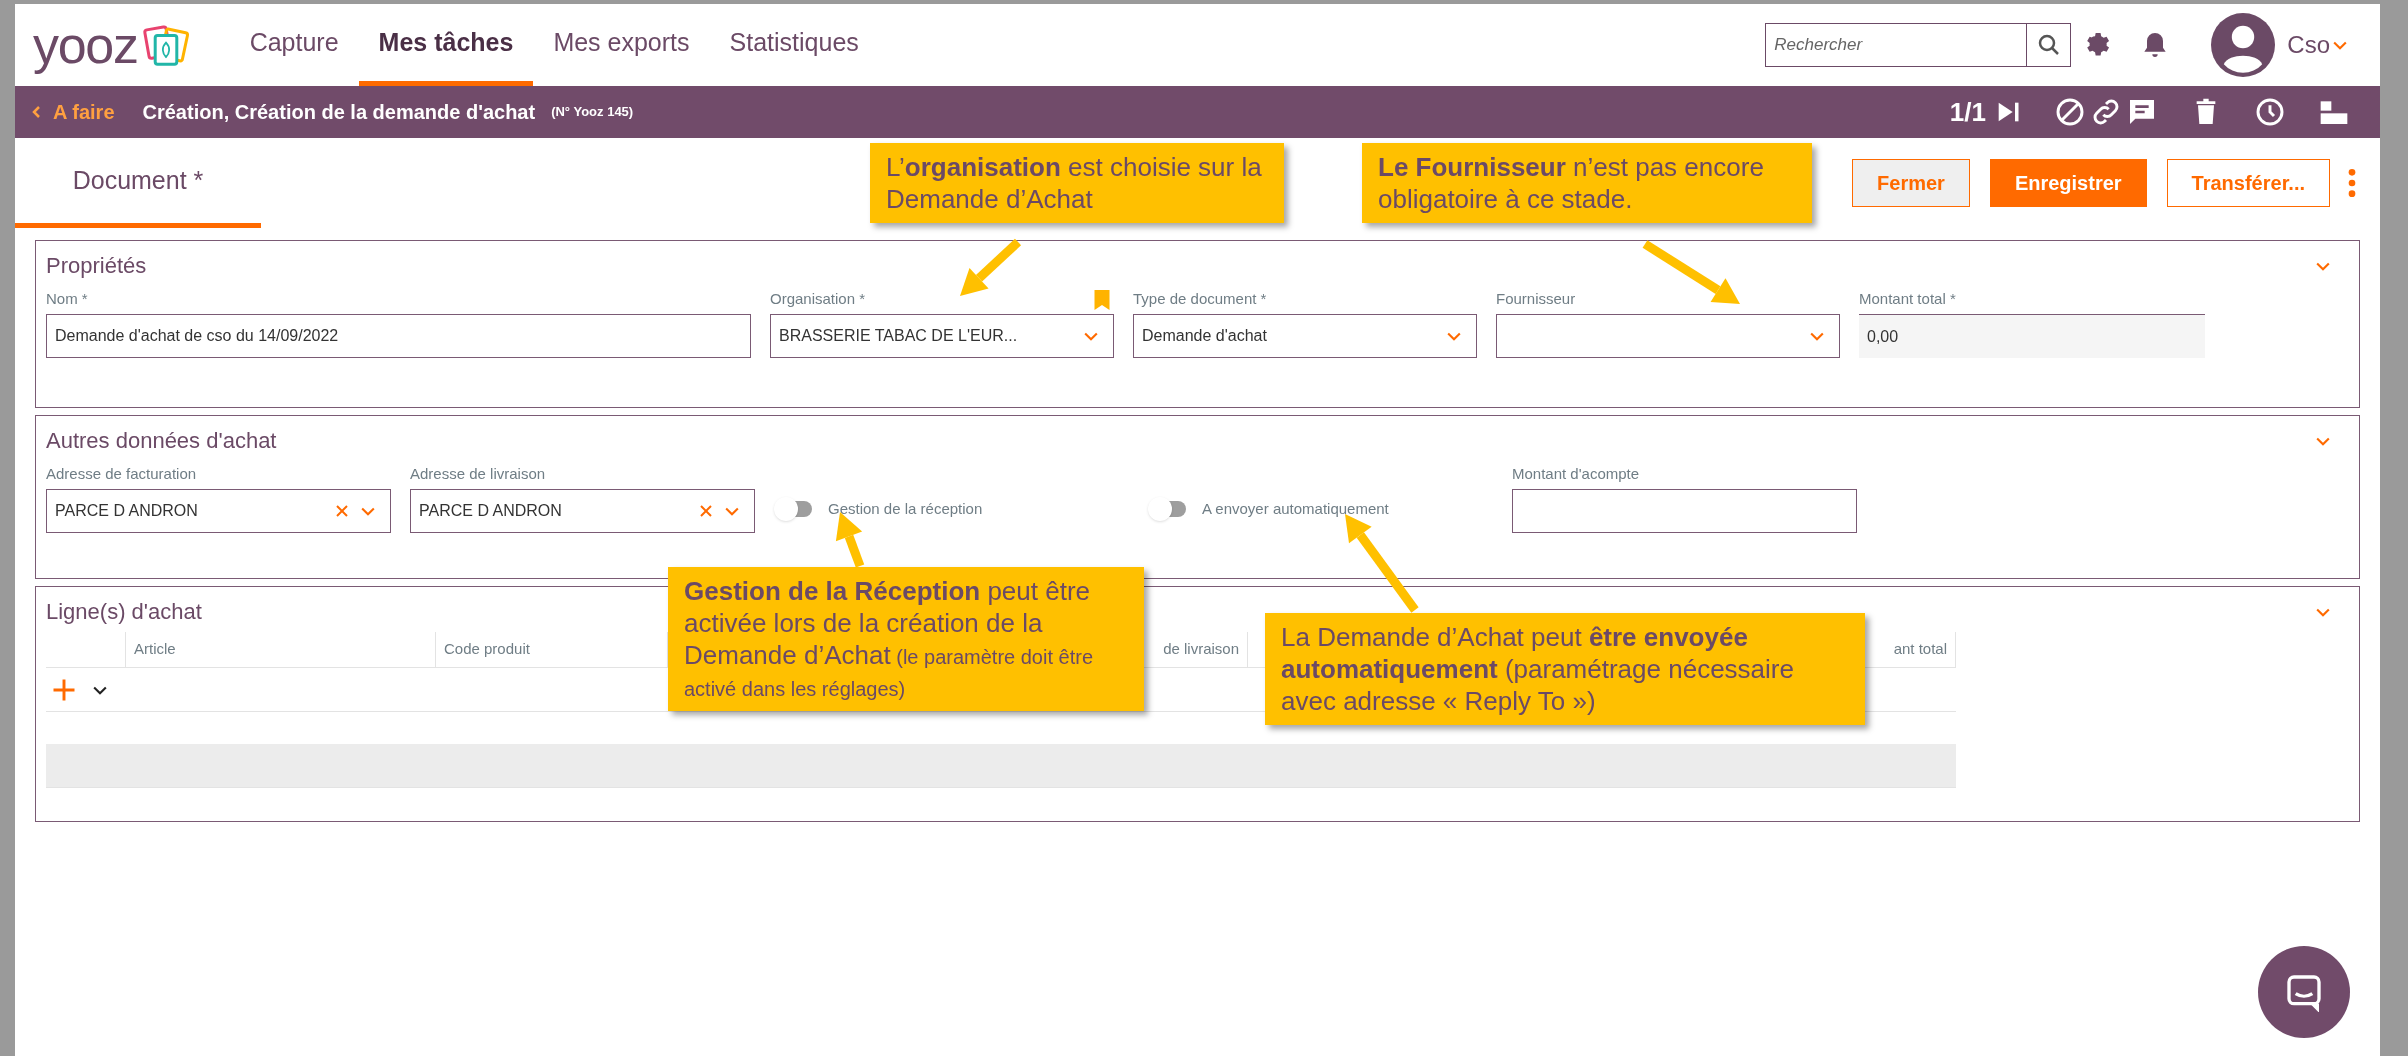  What do you see at coordinates (96, 266) in the screenshot?
I see `section-title: Propriétés` at bounding box center [96, 266].